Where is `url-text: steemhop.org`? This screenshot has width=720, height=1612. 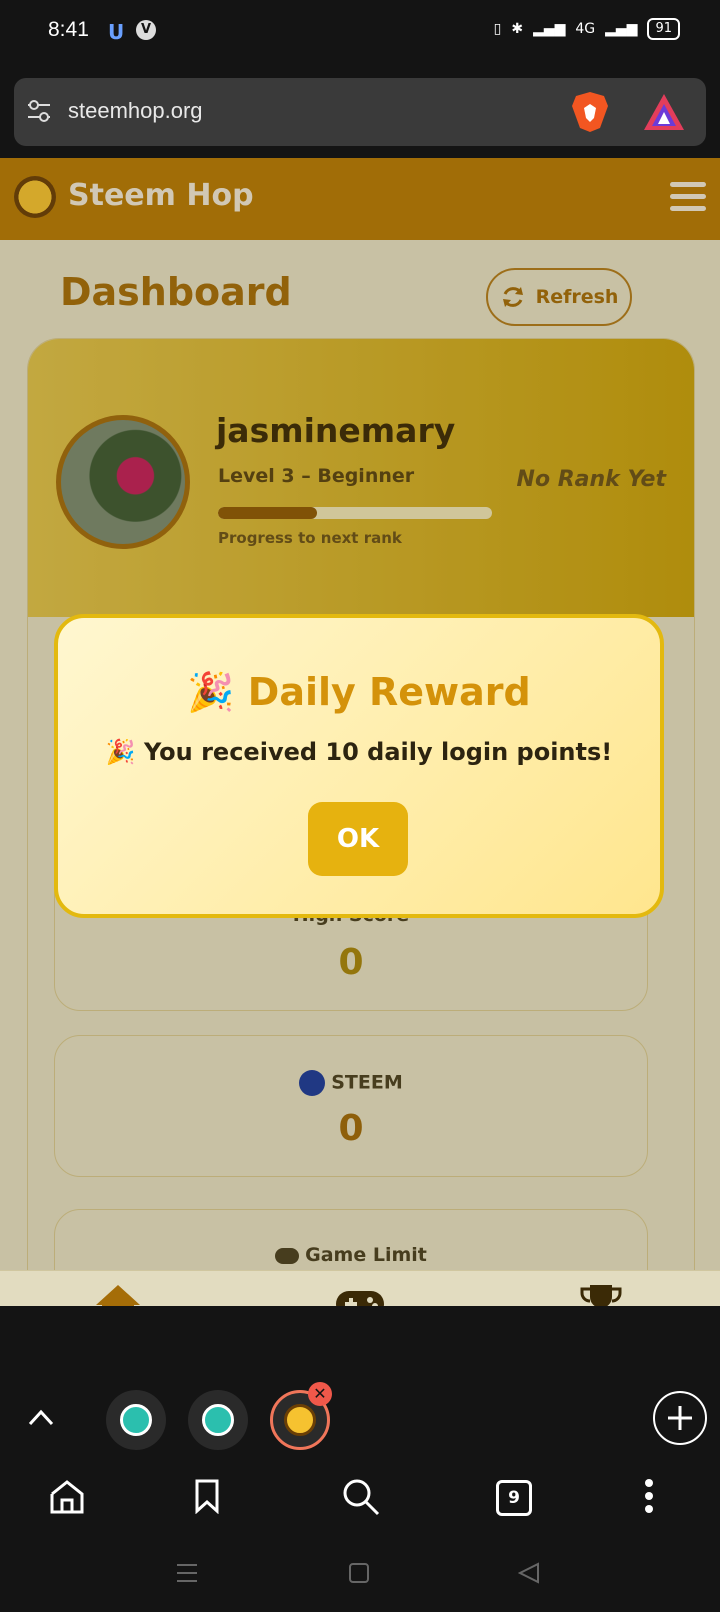 url-text: steemhop.org is located at coordinates (135, 111).